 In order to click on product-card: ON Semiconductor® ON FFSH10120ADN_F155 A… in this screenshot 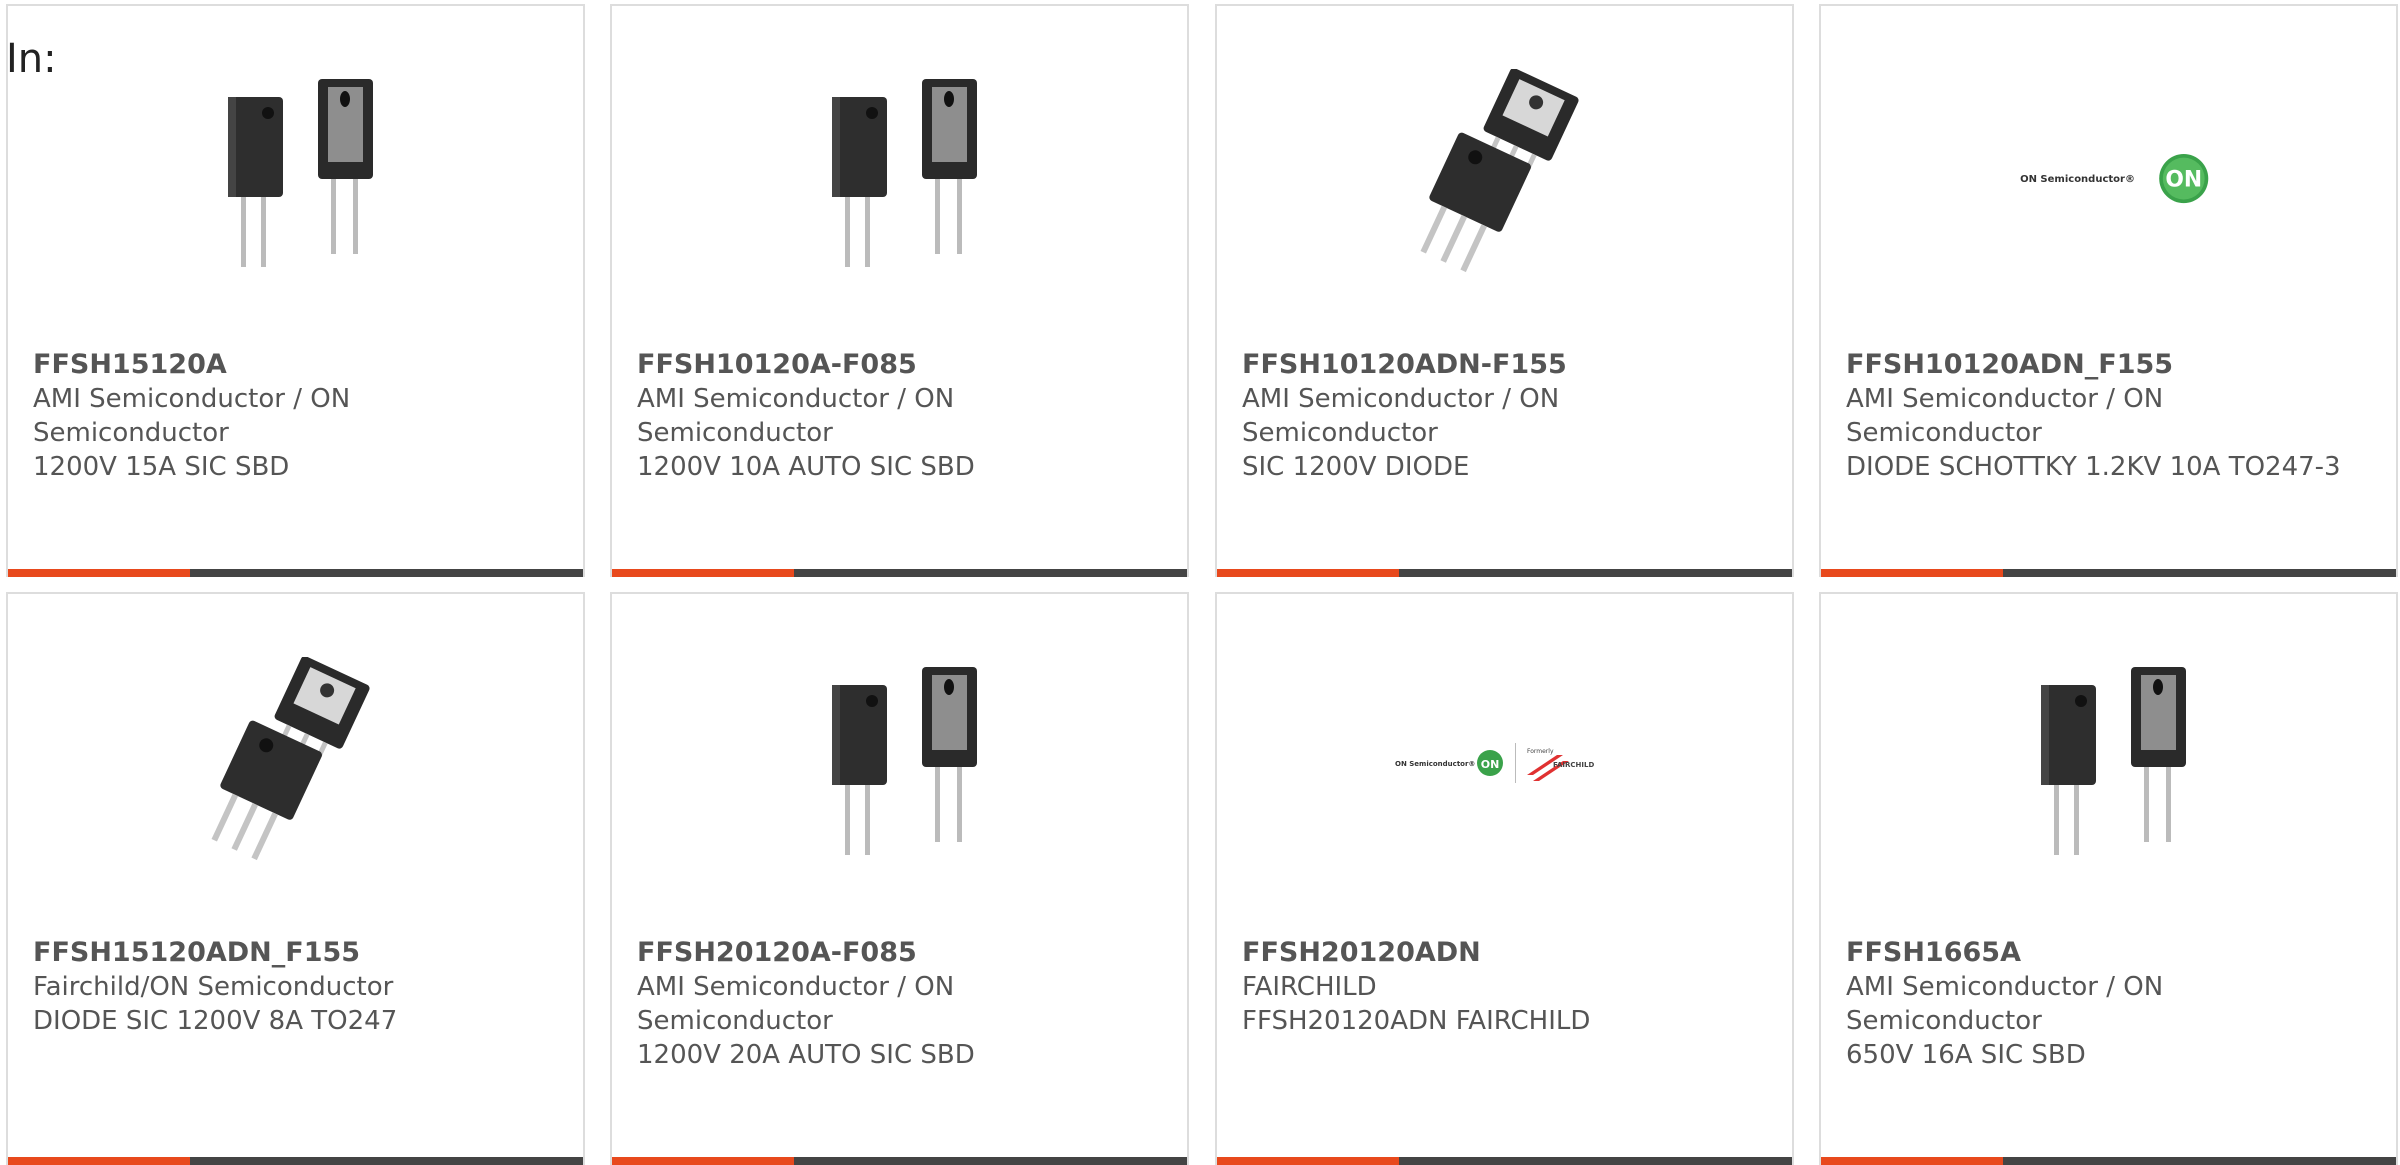, I will do `click(2108, 290)`.